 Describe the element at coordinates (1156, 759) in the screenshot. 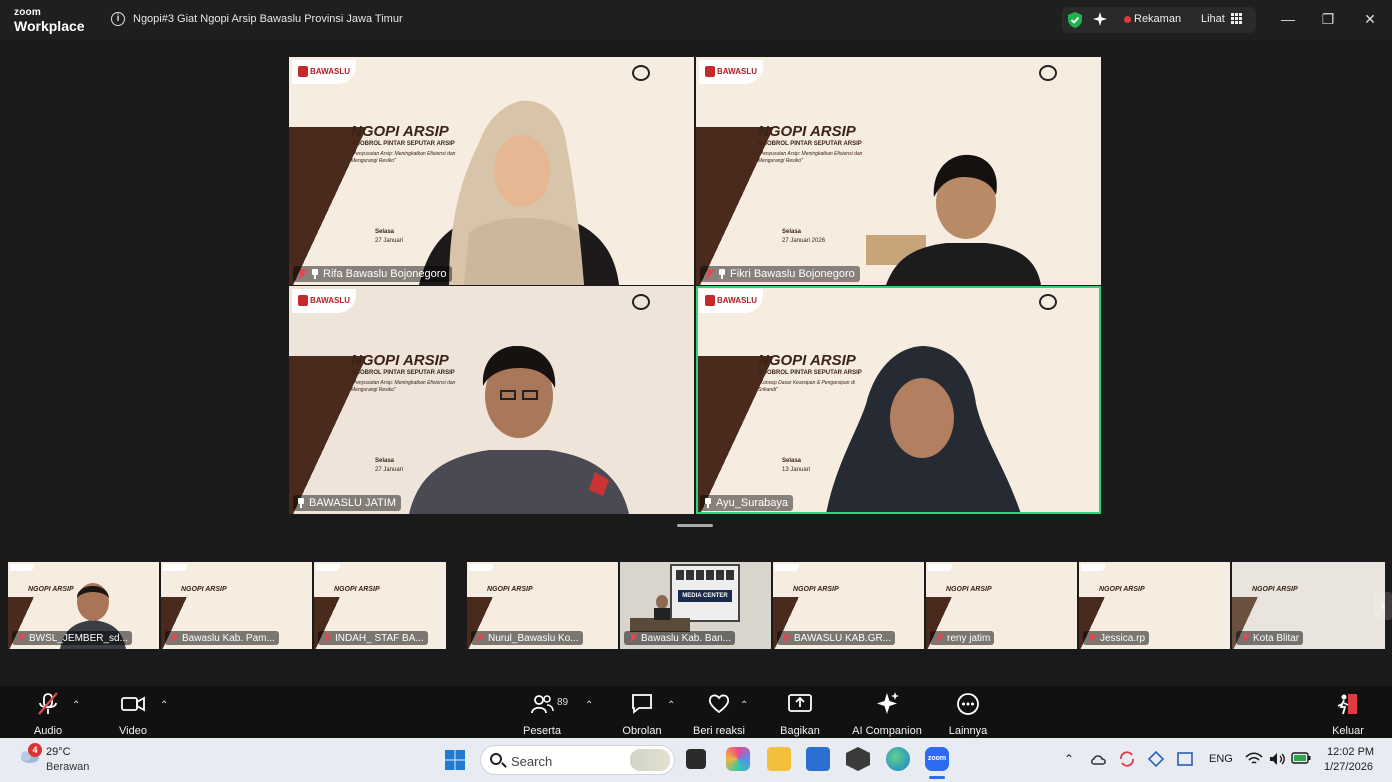

I see `vpn-icon` at that location.